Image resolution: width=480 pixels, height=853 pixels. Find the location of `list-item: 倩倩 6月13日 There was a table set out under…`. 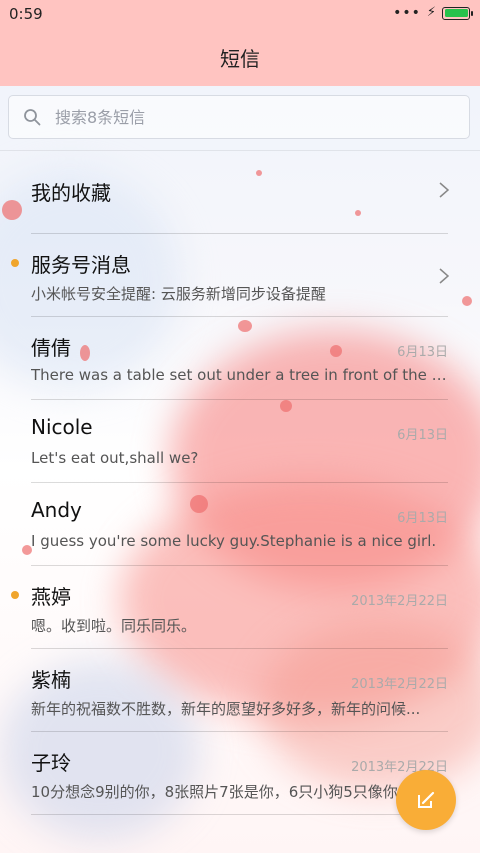

list-item: 倩倩 6月13日 There was a table set out under… is located at coordinates (239, 358).